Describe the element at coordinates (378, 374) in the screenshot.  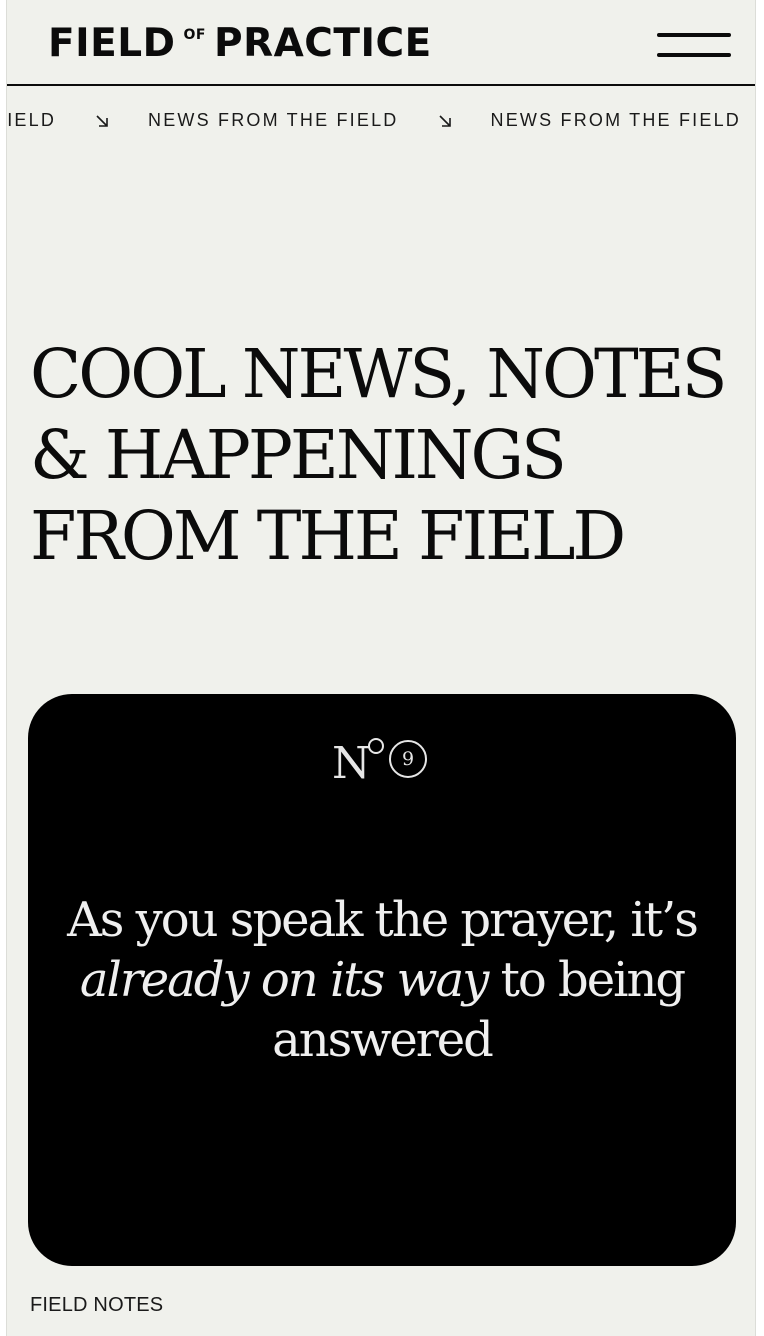
I see `page-title-line: COOL NEWS, NOTES` at that location.